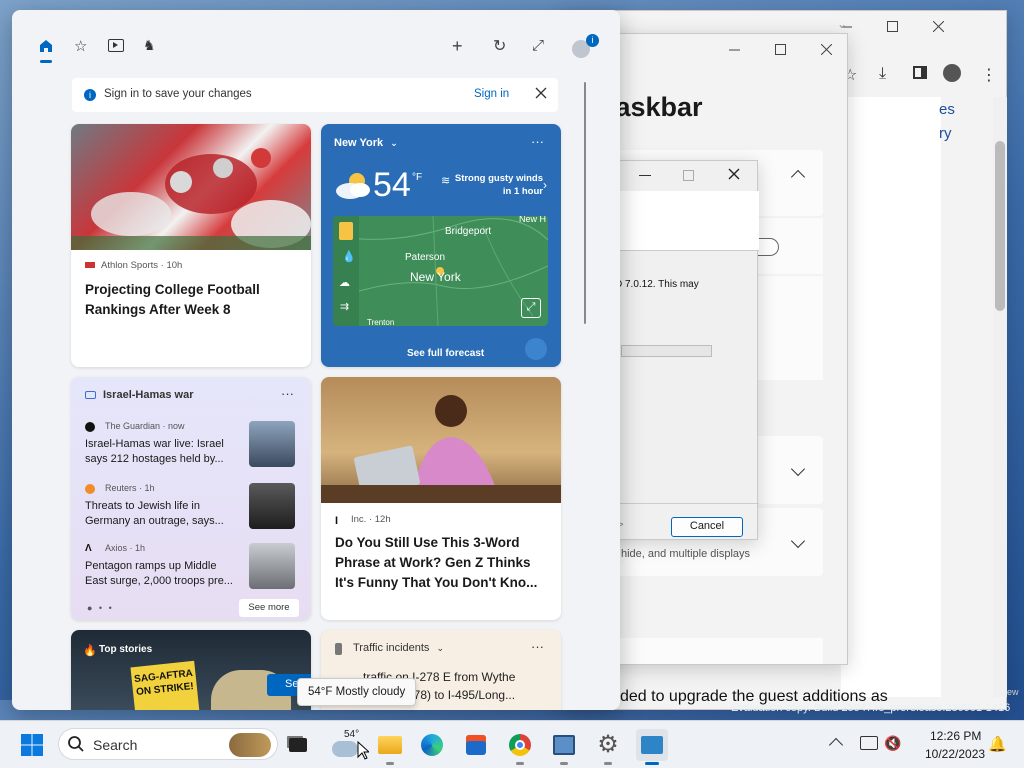  Describe the element at coordinates (46, 47) in the screenshot. I see `home-icon` at that location.